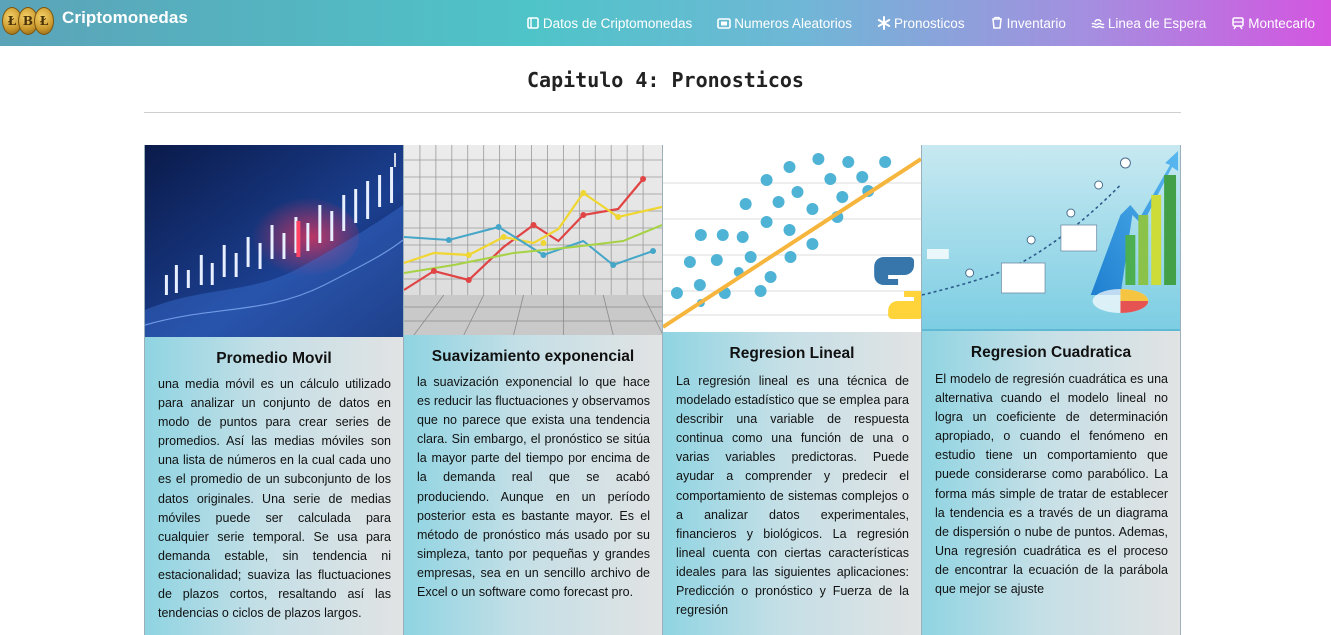 Image resolution: width=1331 pixels, height=635 pixels. Describe the element at coordinates (28, 21) in the screenshot. I see `crypto-coins-logo: Ł B Ł` at that location.